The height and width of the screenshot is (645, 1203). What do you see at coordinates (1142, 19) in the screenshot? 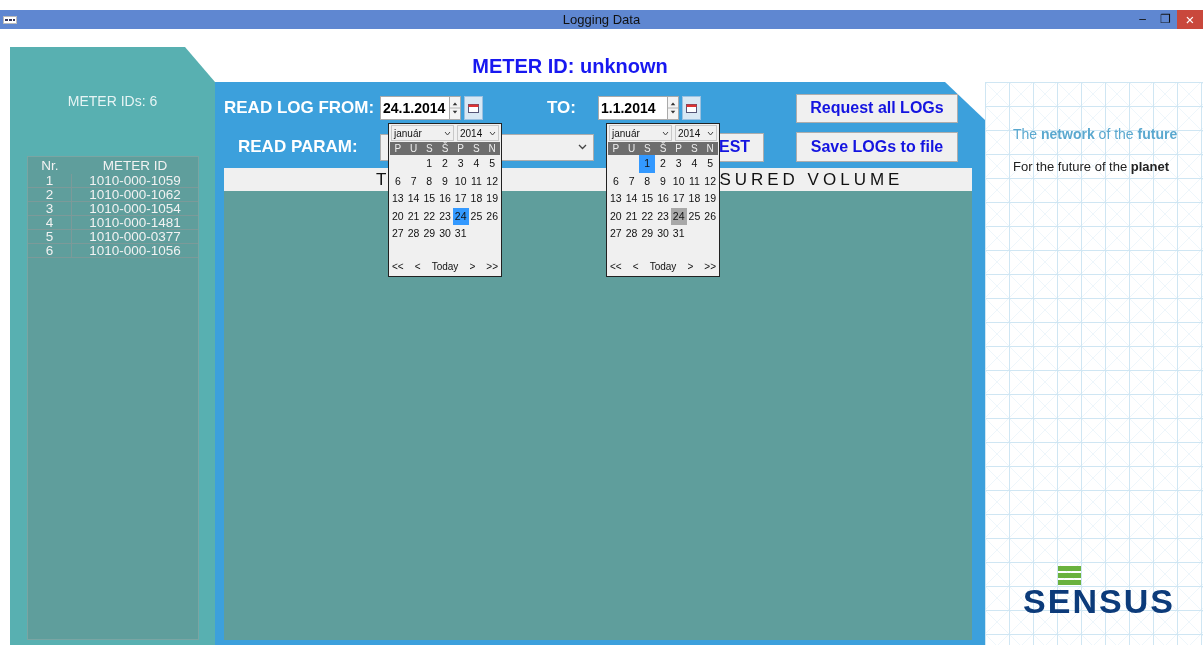
I see `minimize-button: –` at bounding box center [1142, 19].